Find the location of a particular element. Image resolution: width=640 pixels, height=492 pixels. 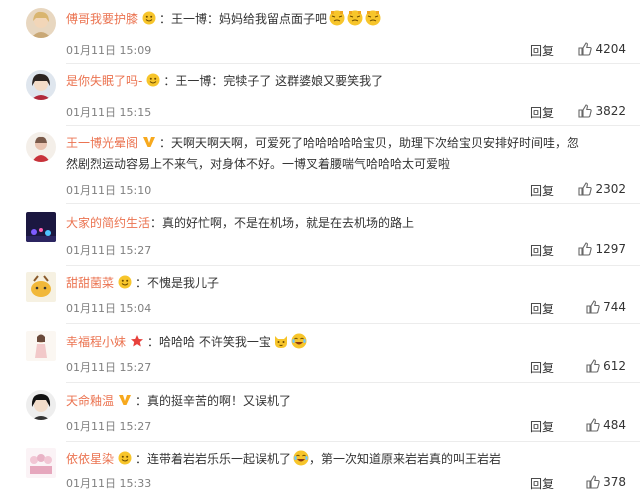

comment-line: 幸福程小妹 ：哈哈哈 不许笑我一宝 is located at coordinates (346, 344).